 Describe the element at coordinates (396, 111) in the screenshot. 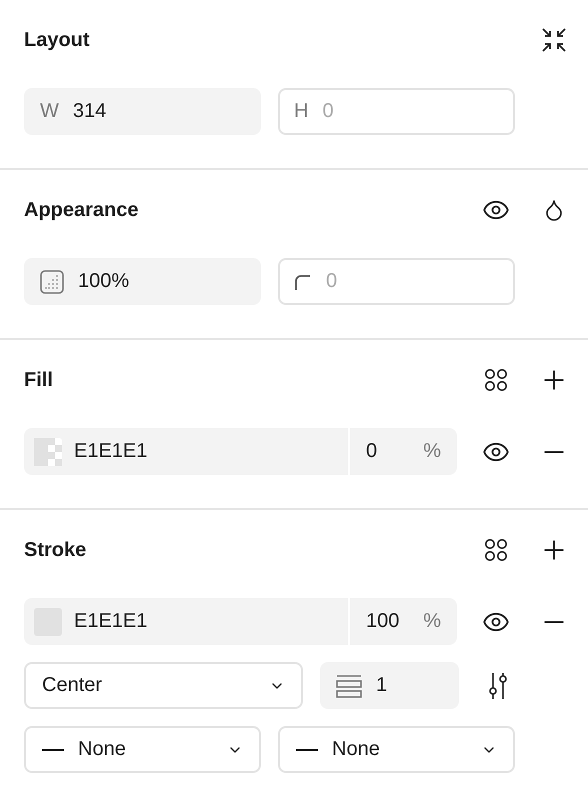

I see `height-field: H 0` at that location.